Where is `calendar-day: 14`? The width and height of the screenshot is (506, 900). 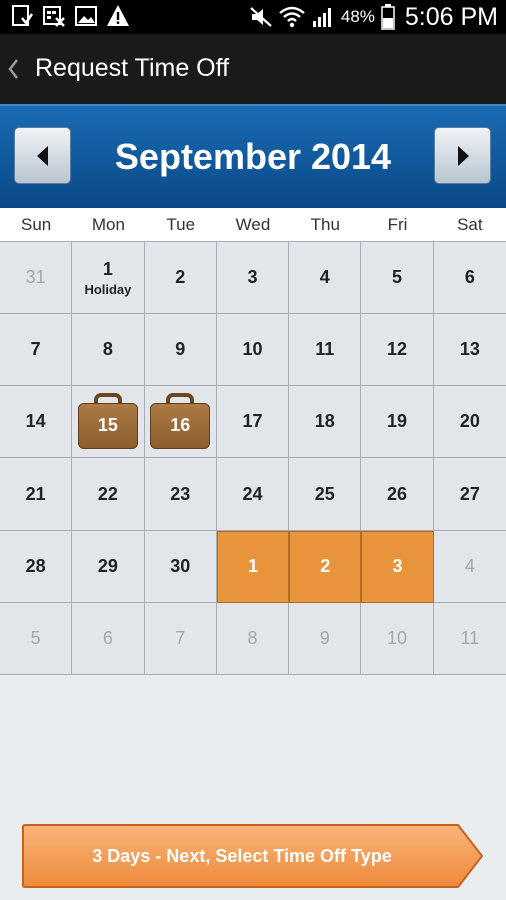 calendar-day: 14 is located at coordinates (36, 422).